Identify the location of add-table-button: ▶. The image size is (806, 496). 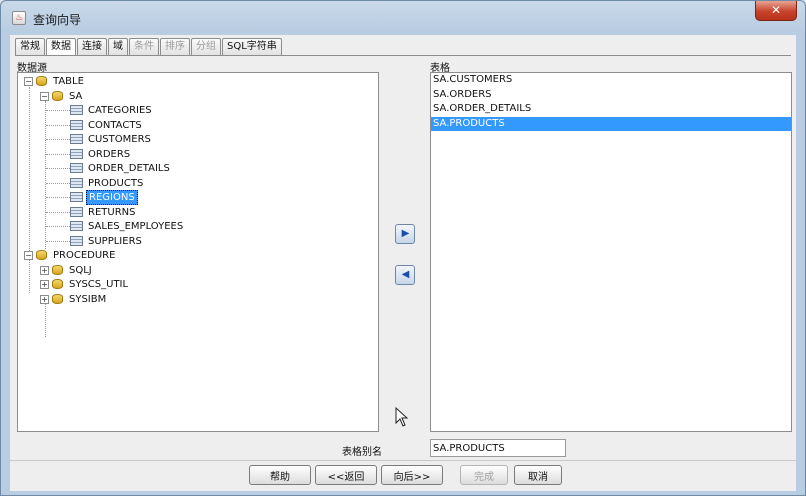
(405, 234).